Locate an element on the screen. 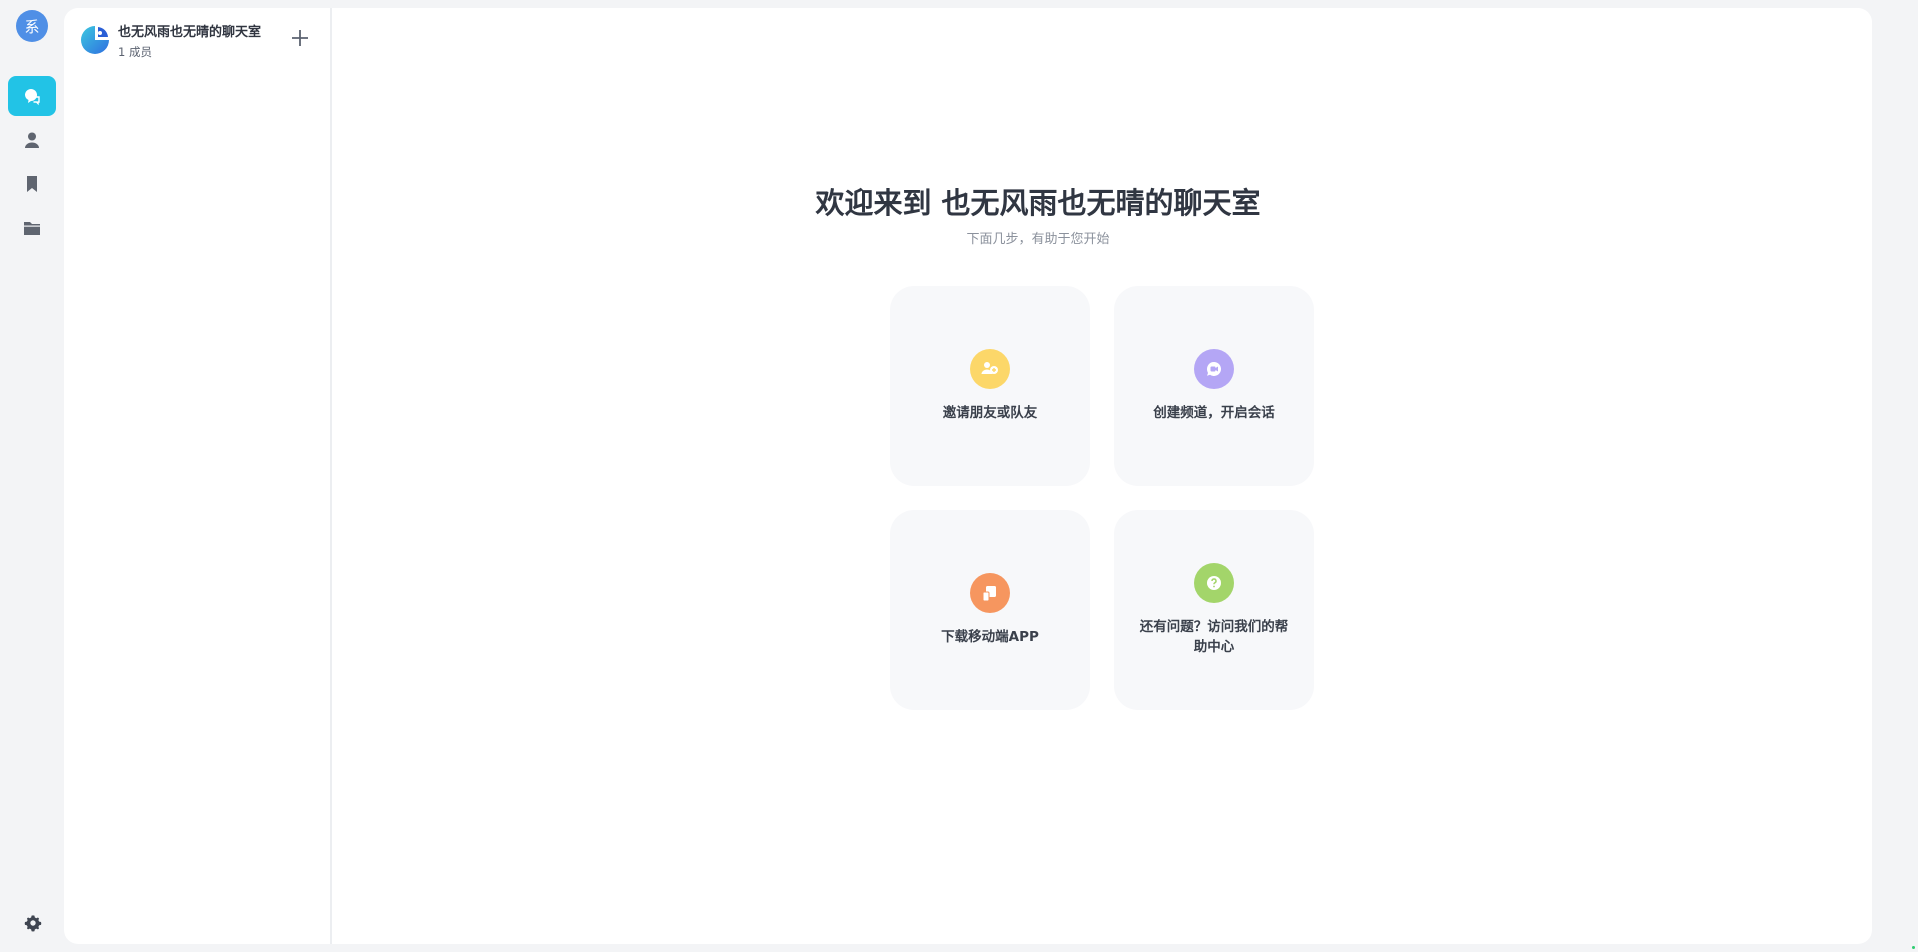 The image size is (1918, 952). download-app-tile: 下载移动端APP is located at coordinates (990, 610).